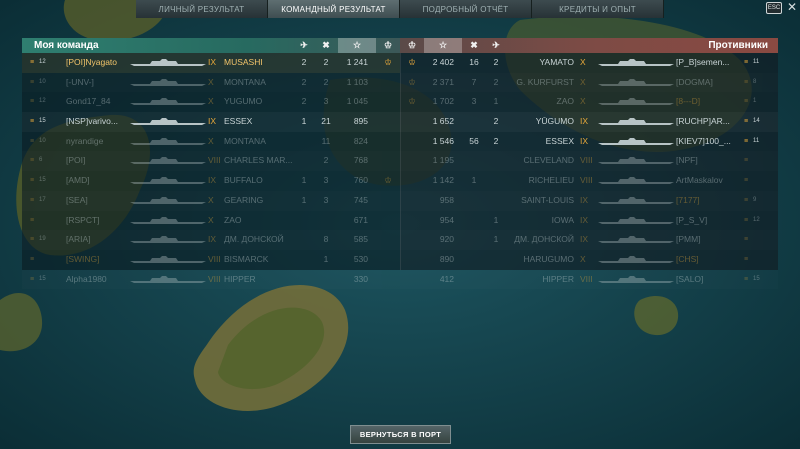 The width and height of the screenshot is (800, 449). I want to click on ship-name: HIPPER, so click(558, 278).